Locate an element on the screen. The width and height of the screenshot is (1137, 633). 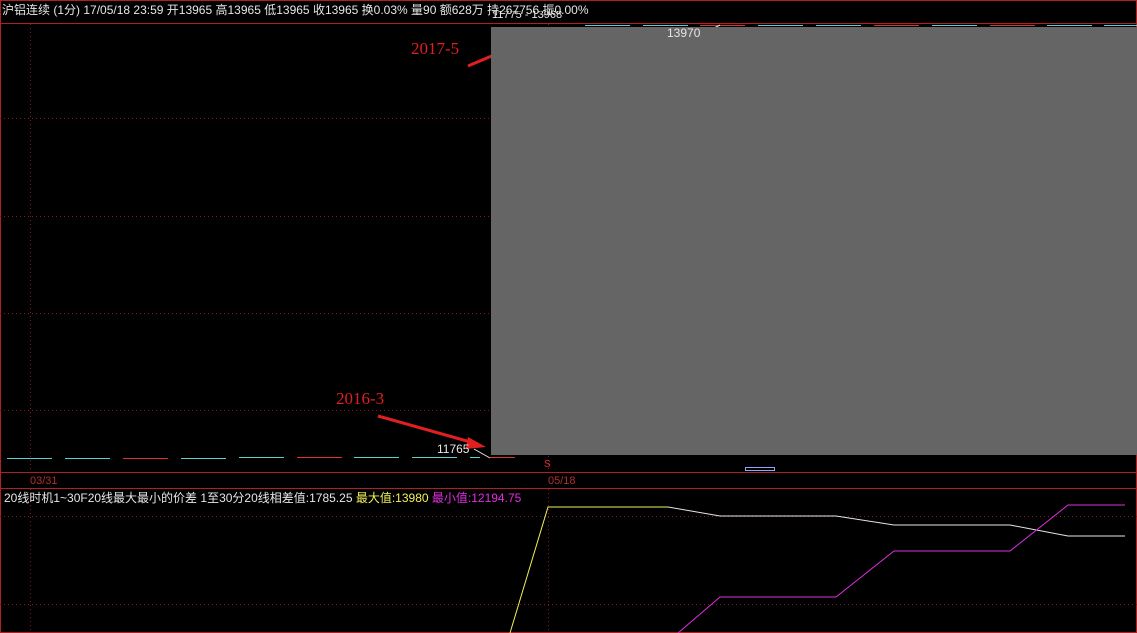
x-date-label: 05/18 is located at coordinates (562, 481).